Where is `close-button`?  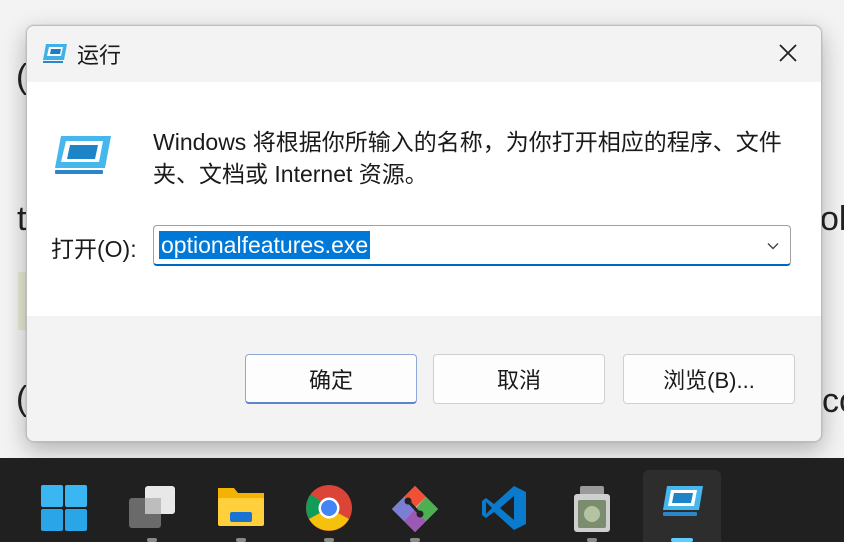
close-button is located at coordinates (788, 53).